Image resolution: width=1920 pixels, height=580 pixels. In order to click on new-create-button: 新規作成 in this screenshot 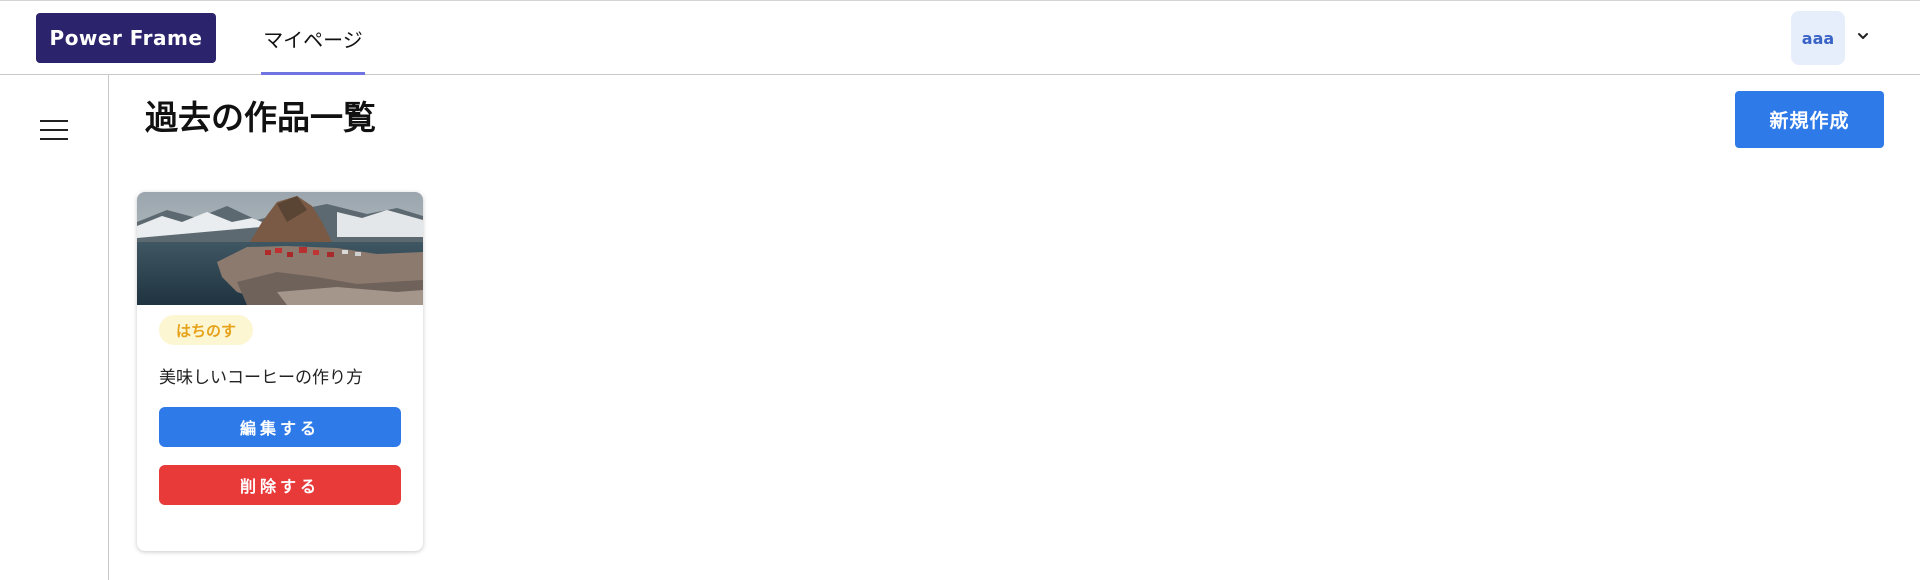, I will do `click(1809, 119)`.